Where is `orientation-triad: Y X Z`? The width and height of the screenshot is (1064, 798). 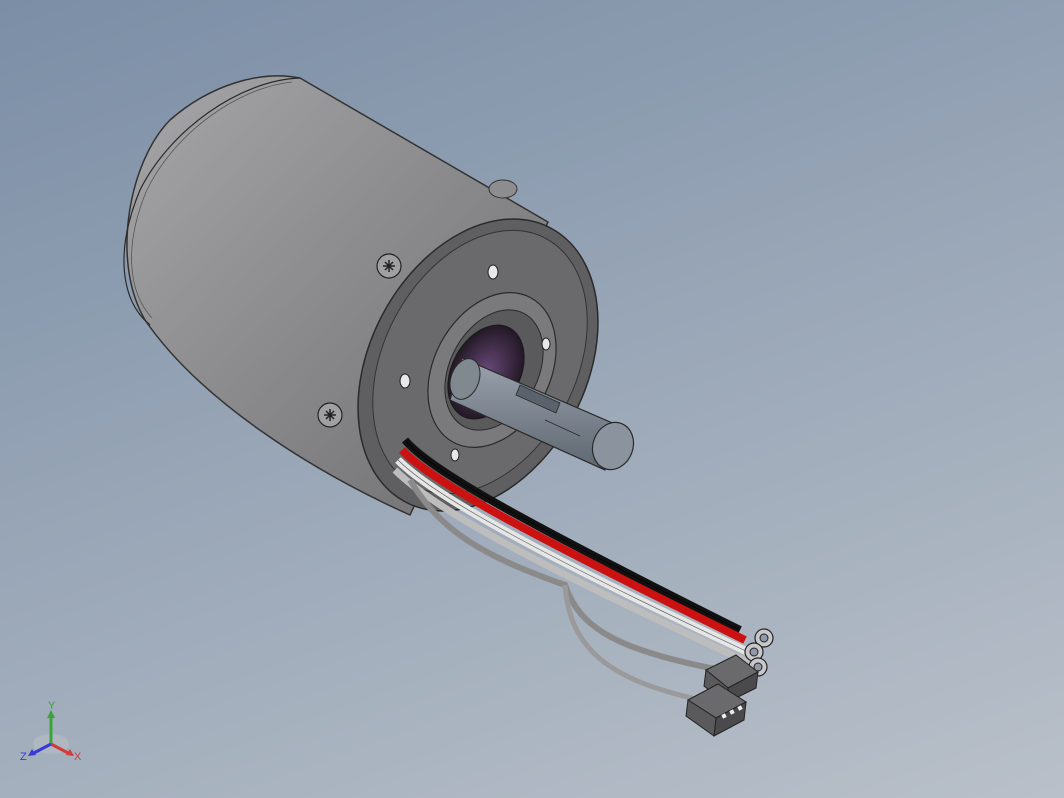
orientation-triad: Y X Z is located at coordinates (53, 735).